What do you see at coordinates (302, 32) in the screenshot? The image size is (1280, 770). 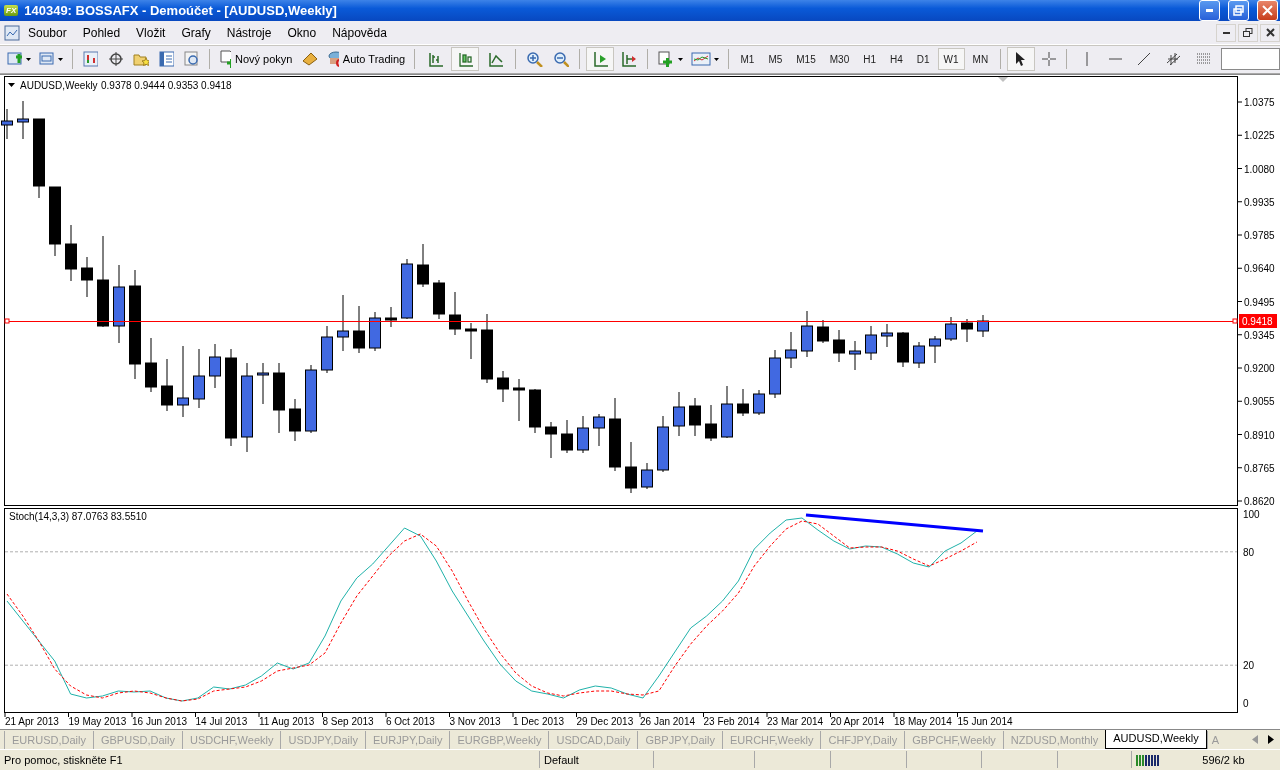 I see `menu-item: Okno` at bounding box center [302, 32].